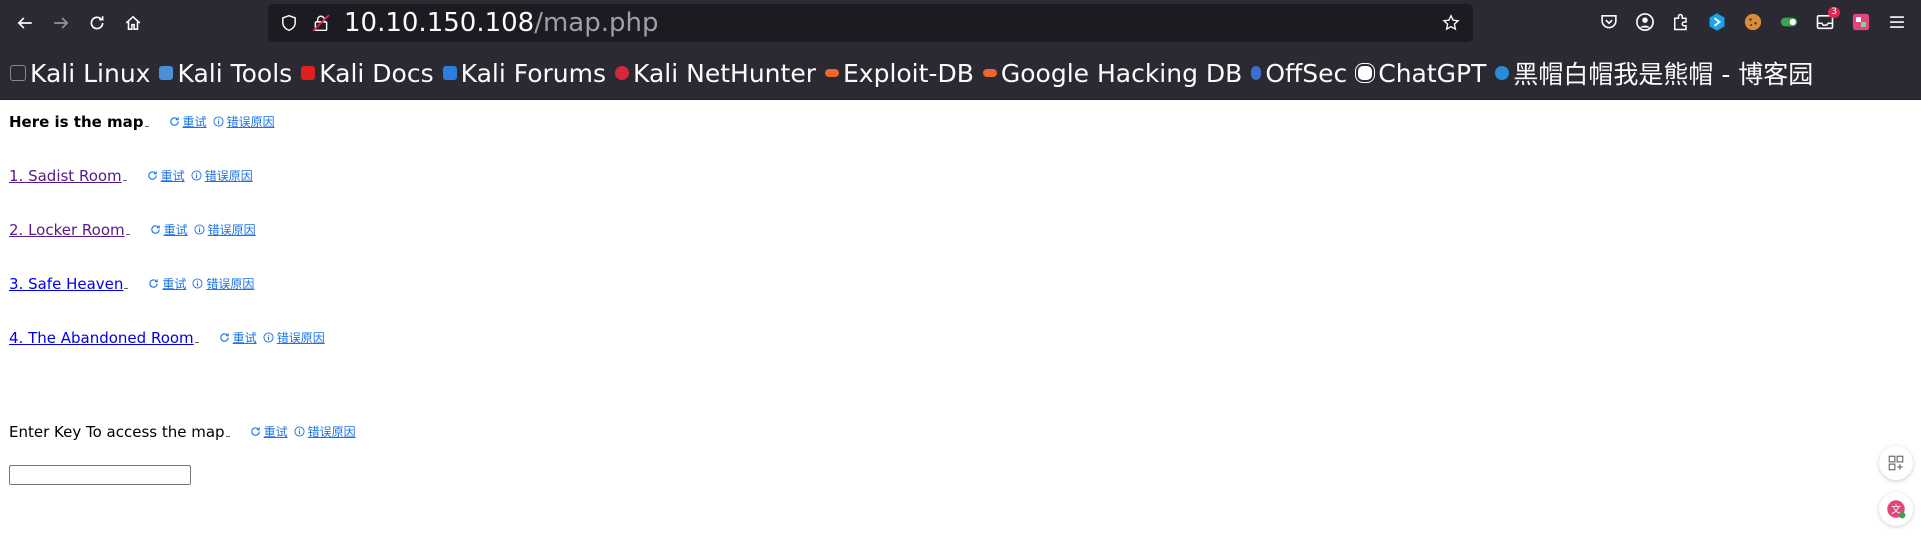  I want to click on forward-button, so click(61, 23).